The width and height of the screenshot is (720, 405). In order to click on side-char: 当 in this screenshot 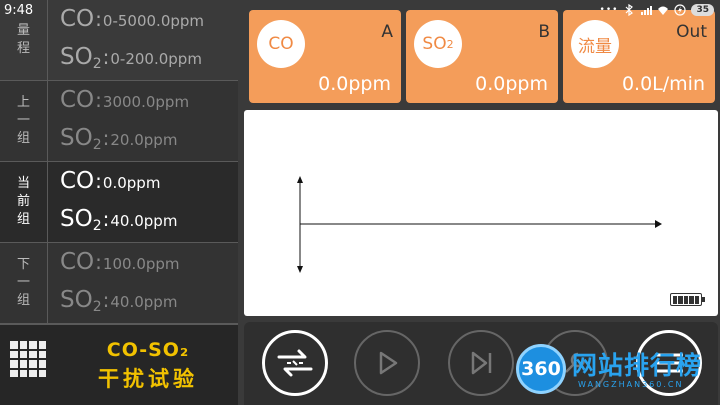, I will do `click(23, 183)`.